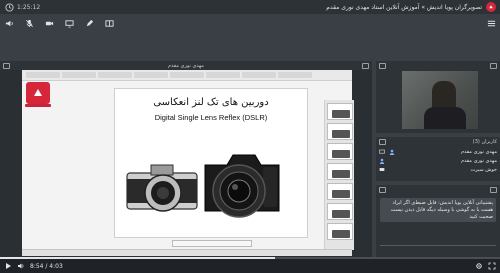  Describe the element at coordinates (438, 169) in the screenshot. I see `user-row: خوش سیرت` at that location.